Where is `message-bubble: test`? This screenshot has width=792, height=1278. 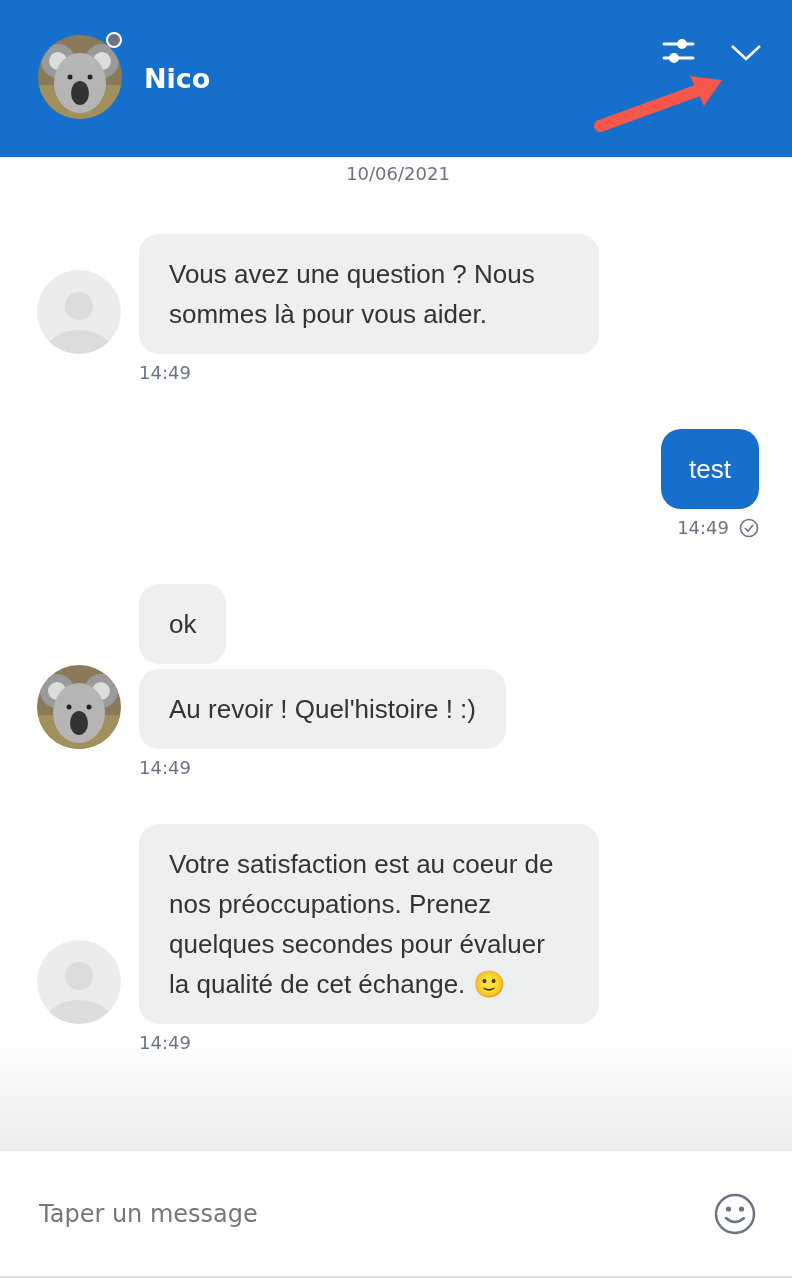
message-bubble: test is located at coordinates (710, 469).